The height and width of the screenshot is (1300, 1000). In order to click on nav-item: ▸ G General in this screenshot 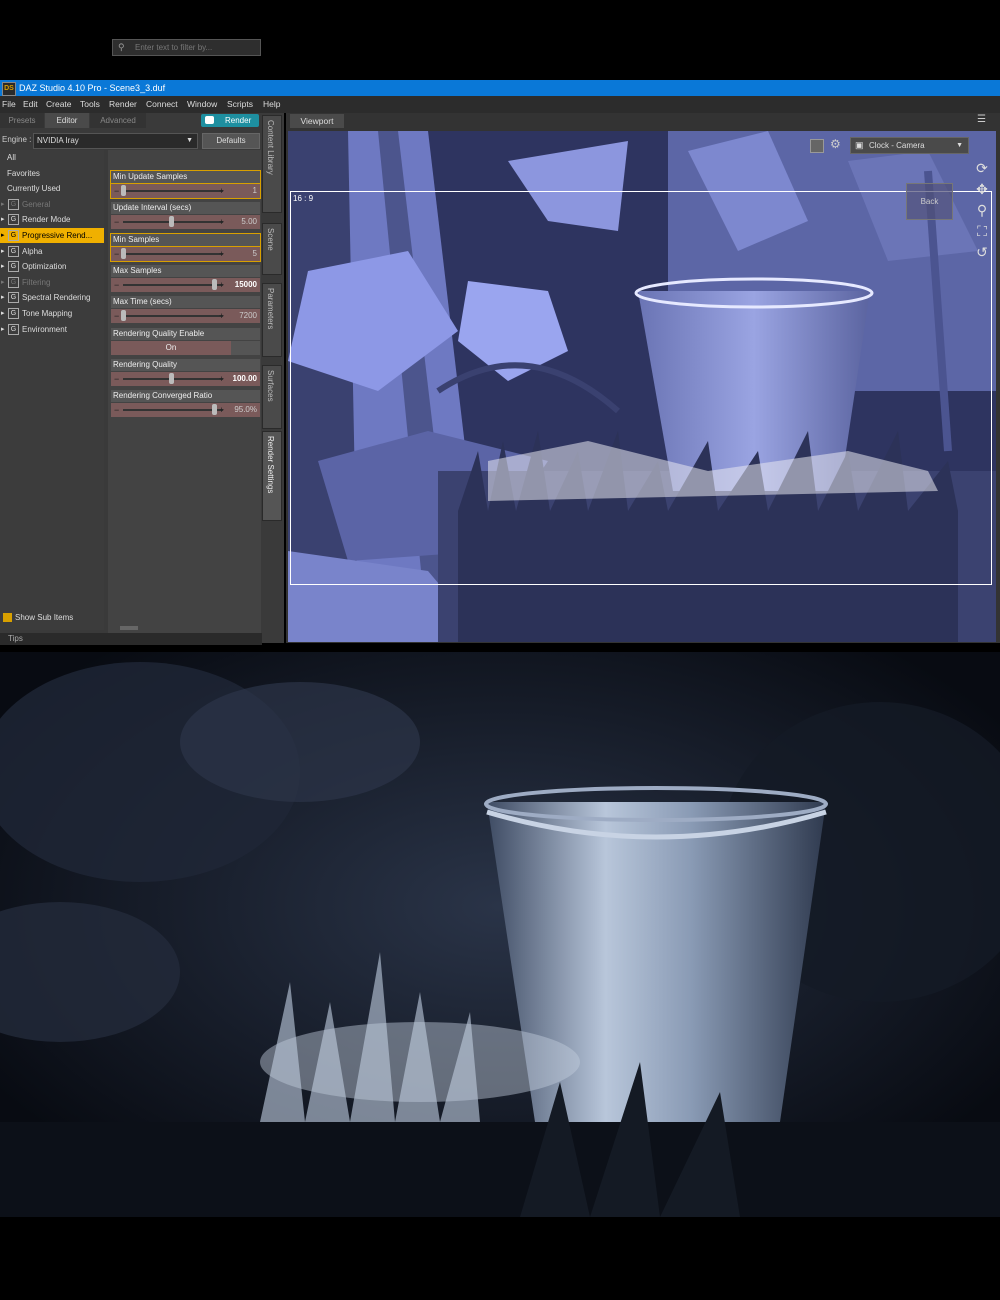, I will do `click(52, 204)`.